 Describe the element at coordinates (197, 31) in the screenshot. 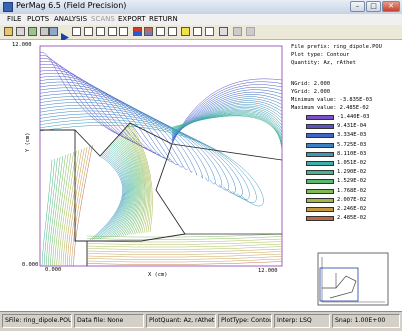

I see `vector-icon` at that location.